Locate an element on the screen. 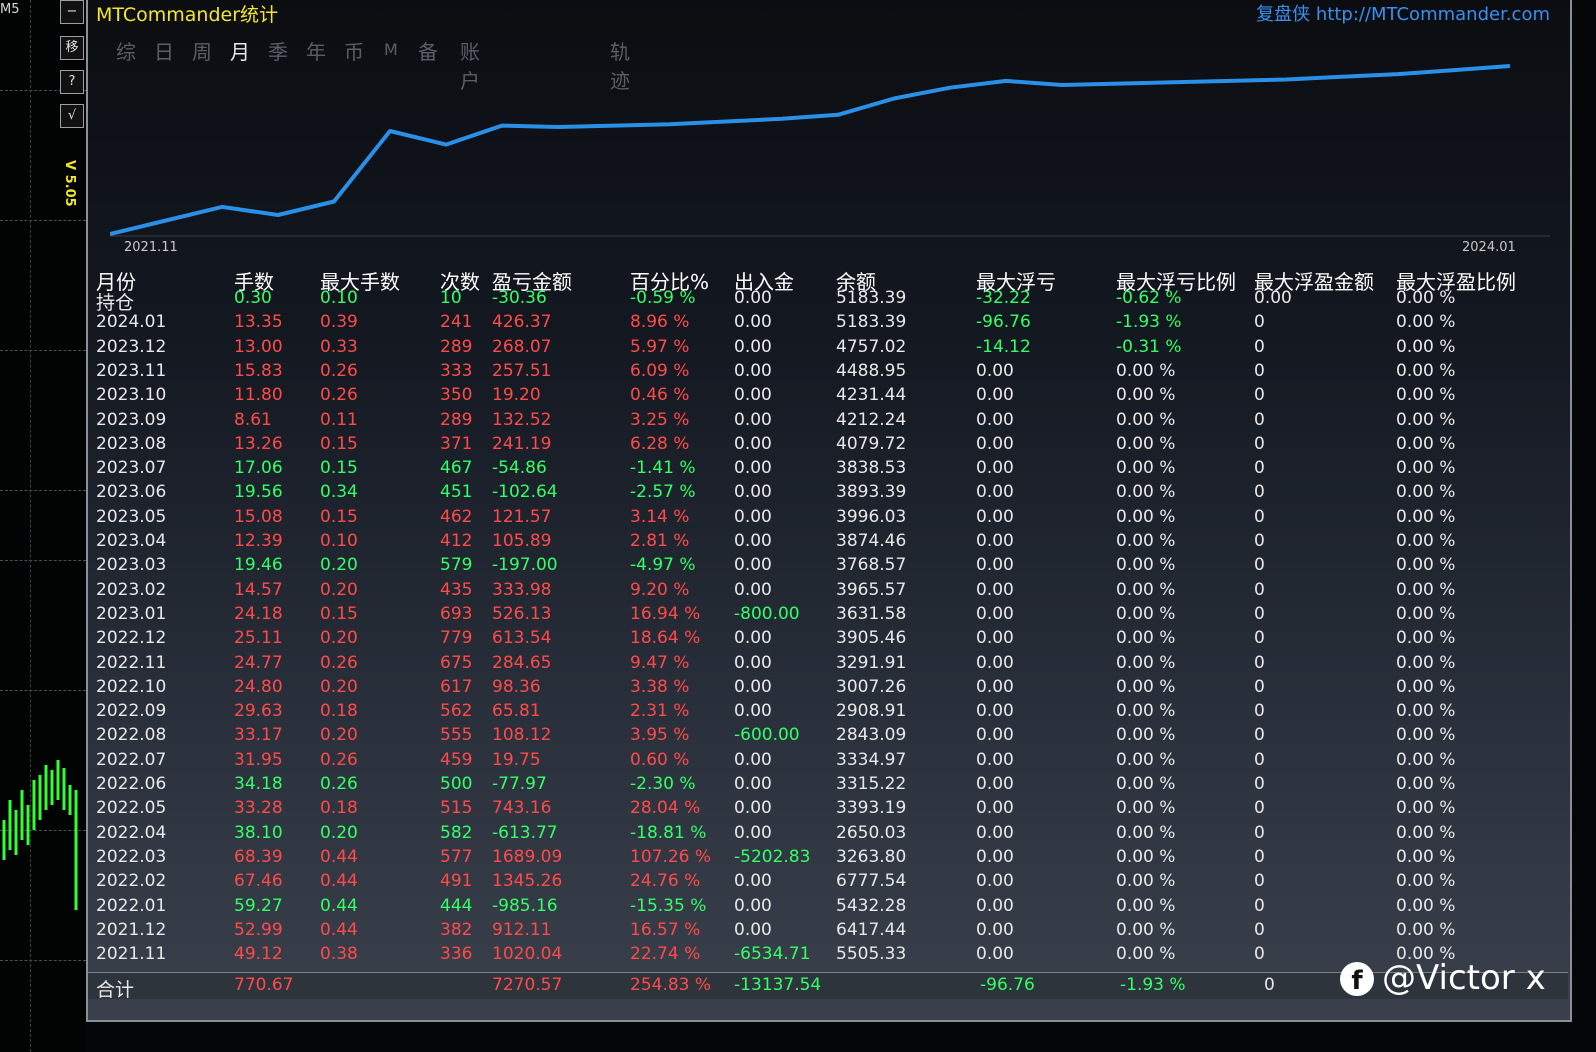  cell-balance: 4488.95 is located at coordinates (871, 370).